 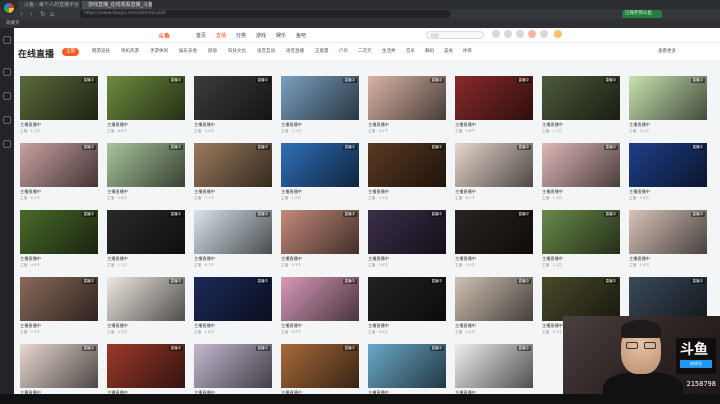 What do you see at coordinates (159, 52) in the screenshot?
I see `category-chip: 手游休闲` at bounding box center [159, 52].